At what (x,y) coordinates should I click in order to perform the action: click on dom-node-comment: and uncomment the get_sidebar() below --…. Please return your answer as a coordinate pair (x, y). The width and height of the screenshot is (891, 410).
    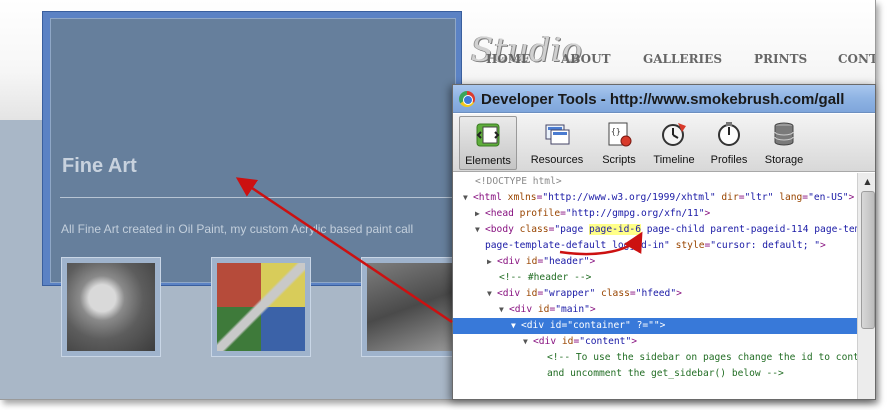
    Looking at the image, I should click on (655, 374).